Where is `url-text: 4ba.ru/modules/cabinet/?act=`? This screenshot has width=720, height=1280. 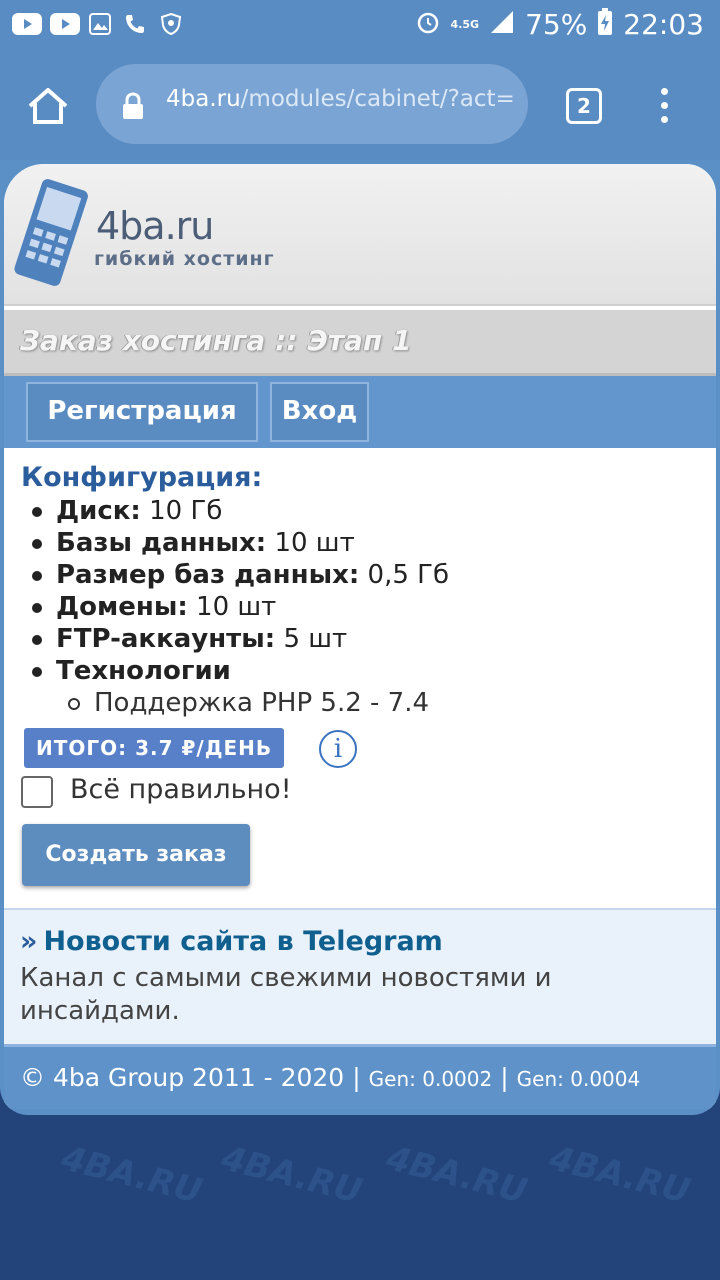
url-text: 4ba.ru/modules/cabinet/?act= is located at coordinates (340, 99).